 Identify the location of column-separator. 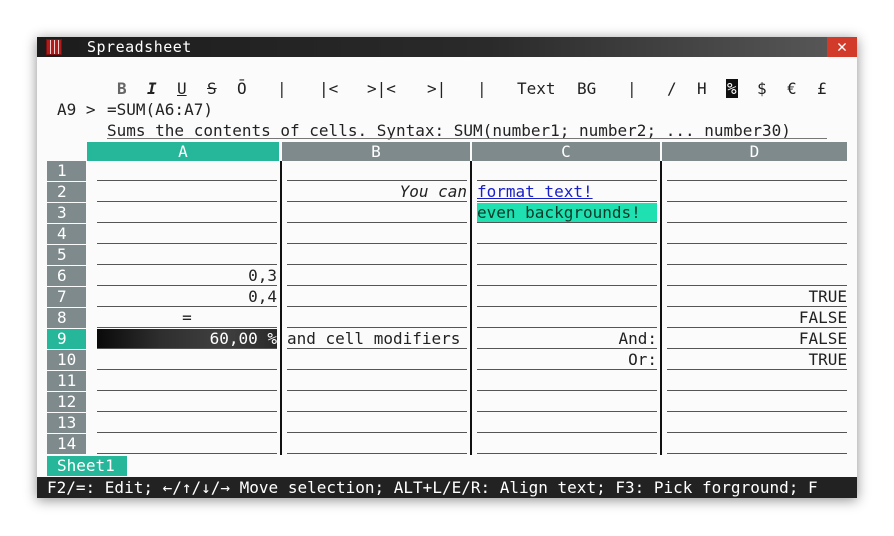
(471, 308).